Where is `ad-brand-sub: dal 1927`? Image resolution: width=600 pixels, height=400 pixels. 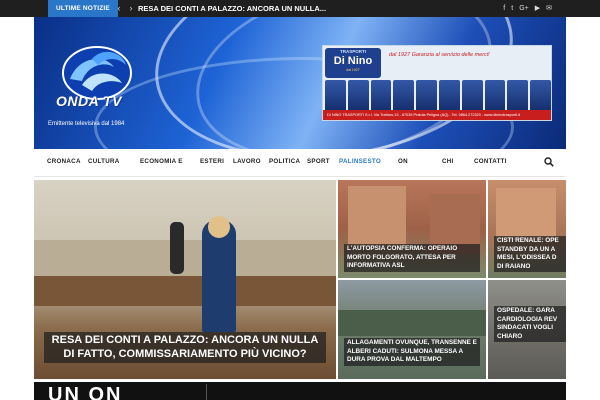
ad-brand-sub: dal 1927 is located at coordinates (353, 70).